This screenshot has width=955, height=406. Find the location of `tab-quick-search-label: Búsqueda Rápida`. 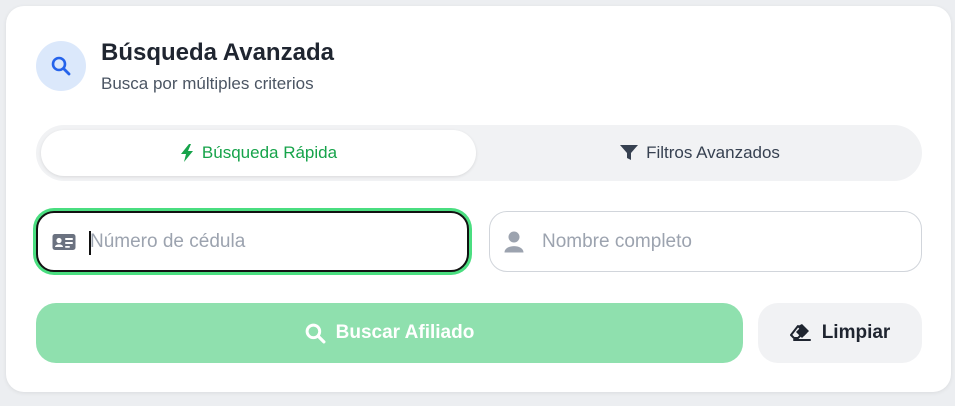

tab-quick-search-label: Búsqueda Rápida is located at coordinates (269, 152).